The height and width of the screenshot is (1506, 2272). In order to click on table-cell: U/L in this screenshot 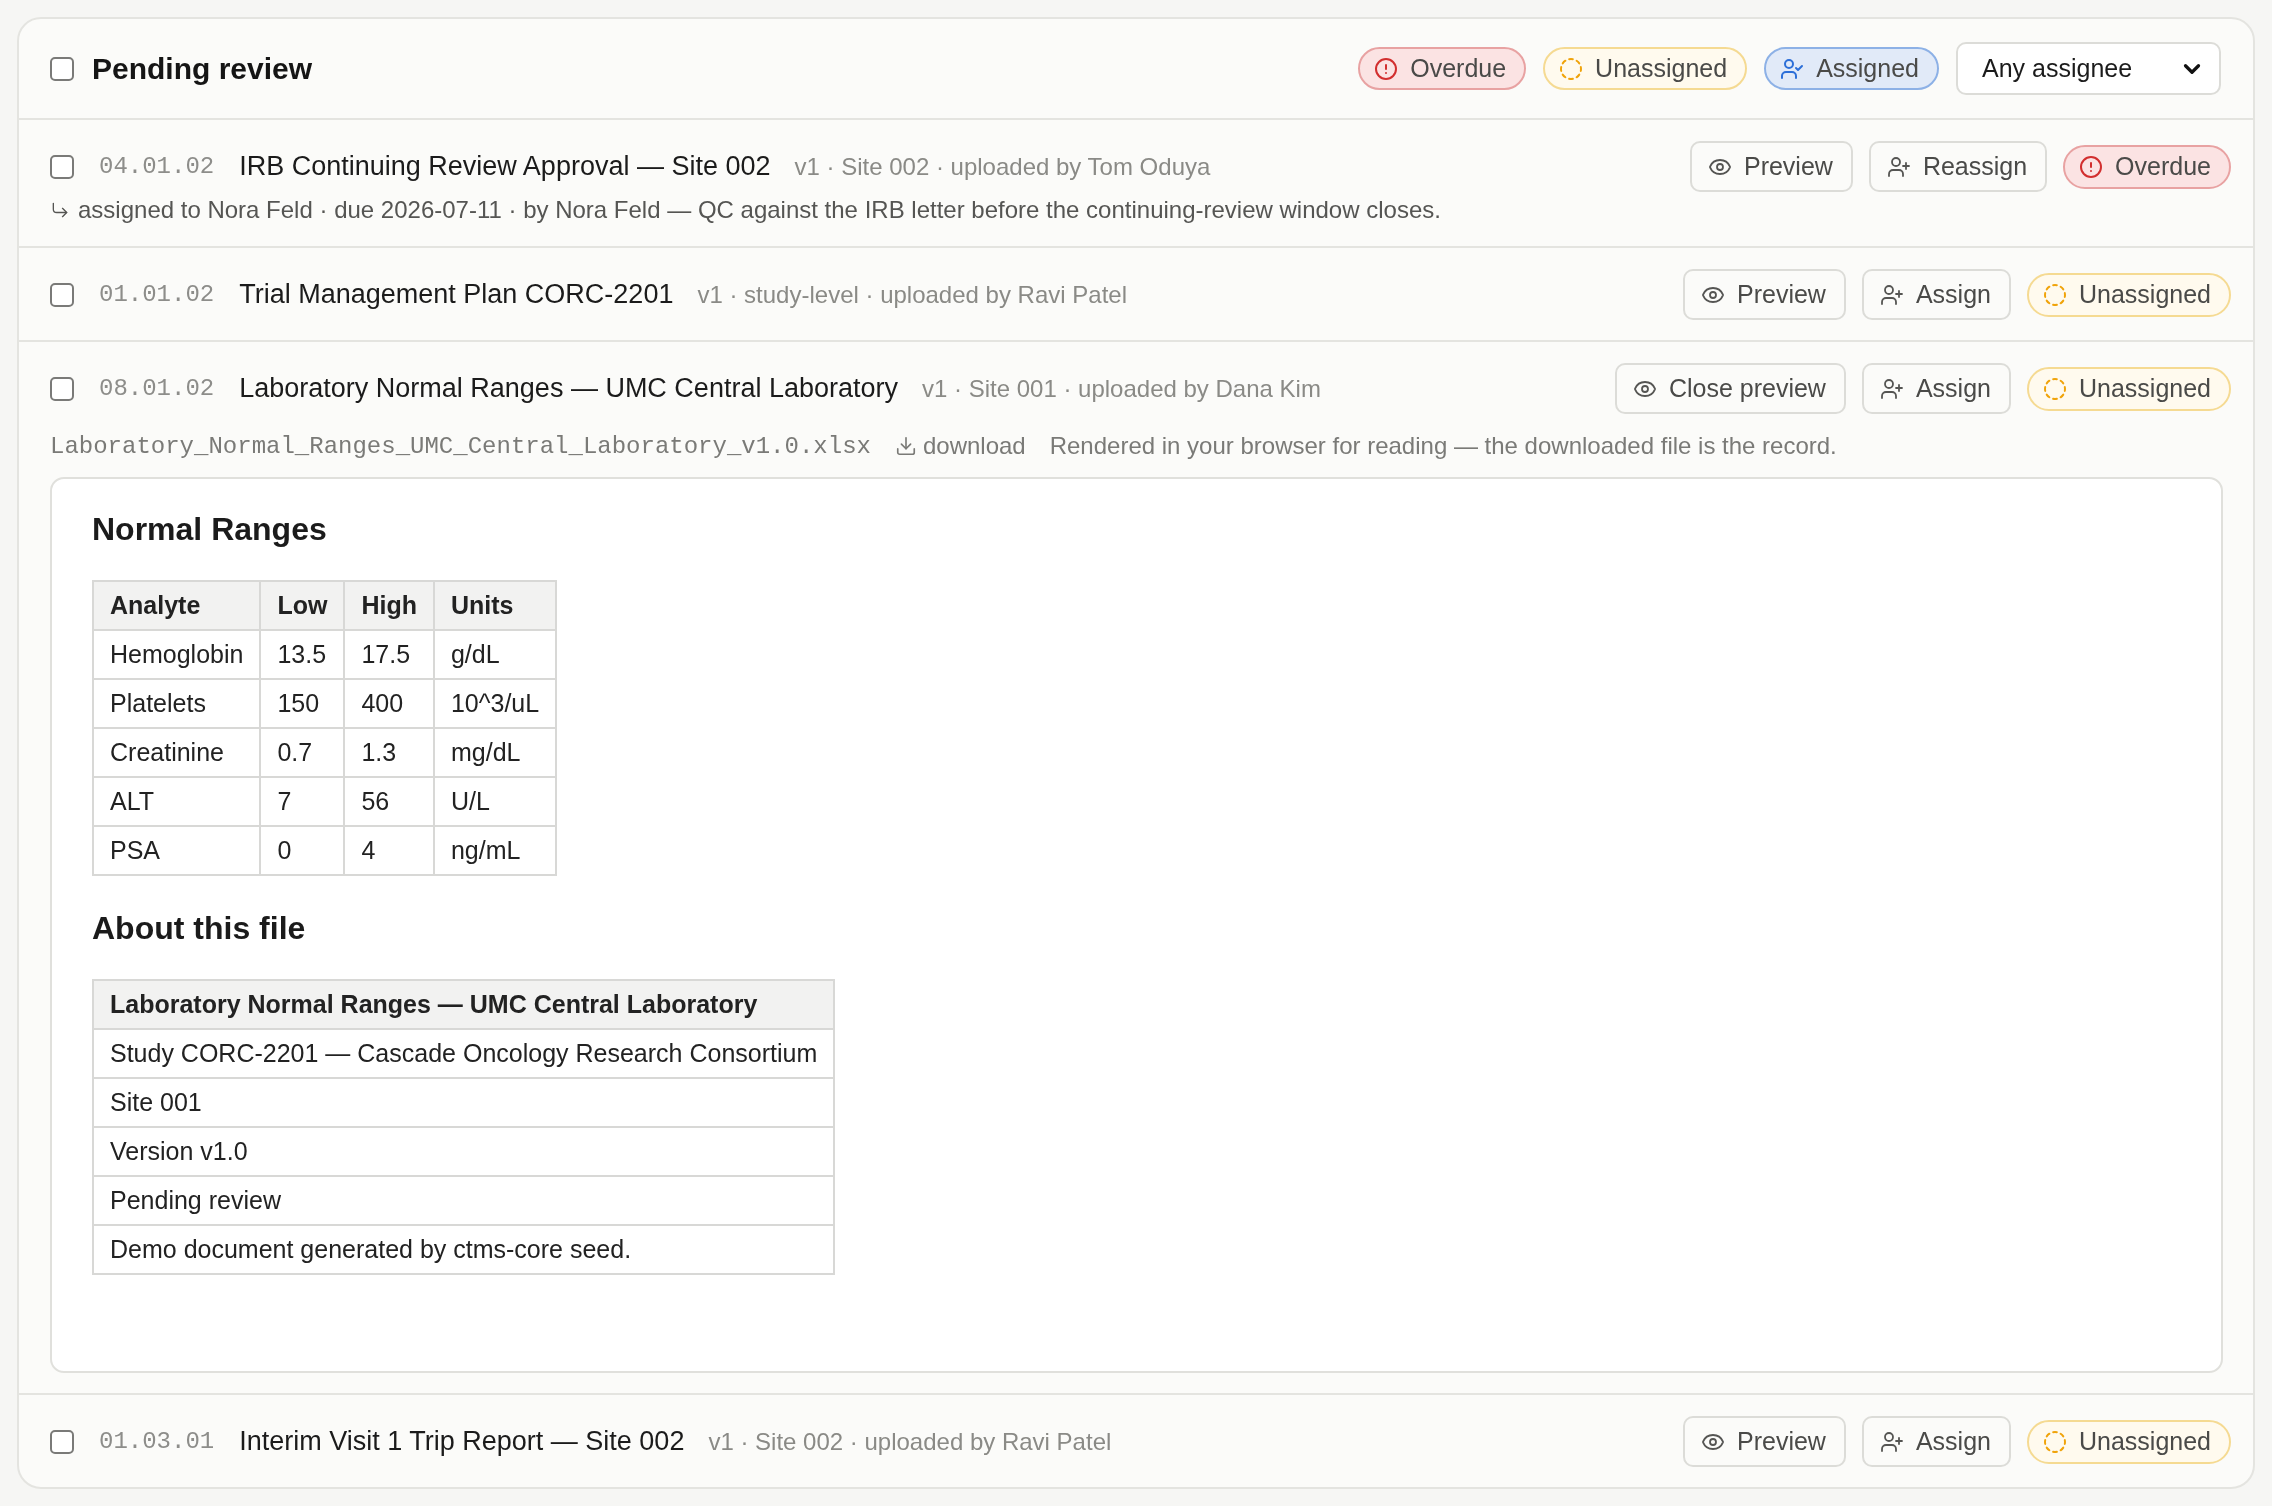, I will do `click(495, 801)`.